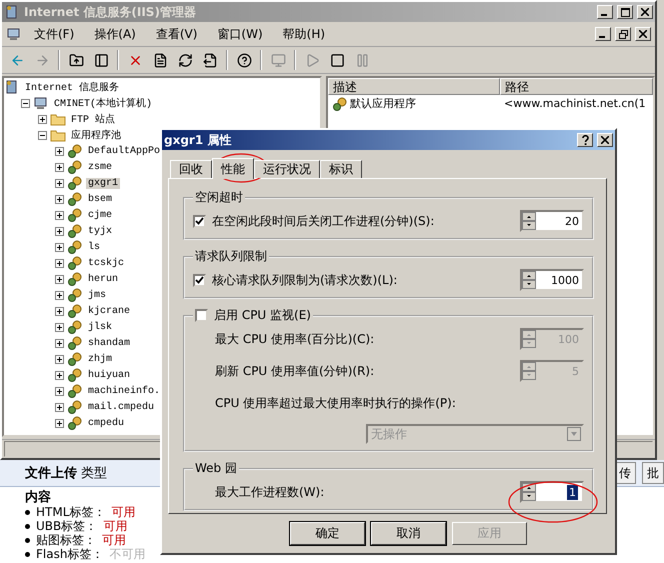 The width and height of the screenshot is (664, 563). Describe the element at coordinates (121, 407) in the screenshot. I see `tree-item: mail.cmpedu` at that location.